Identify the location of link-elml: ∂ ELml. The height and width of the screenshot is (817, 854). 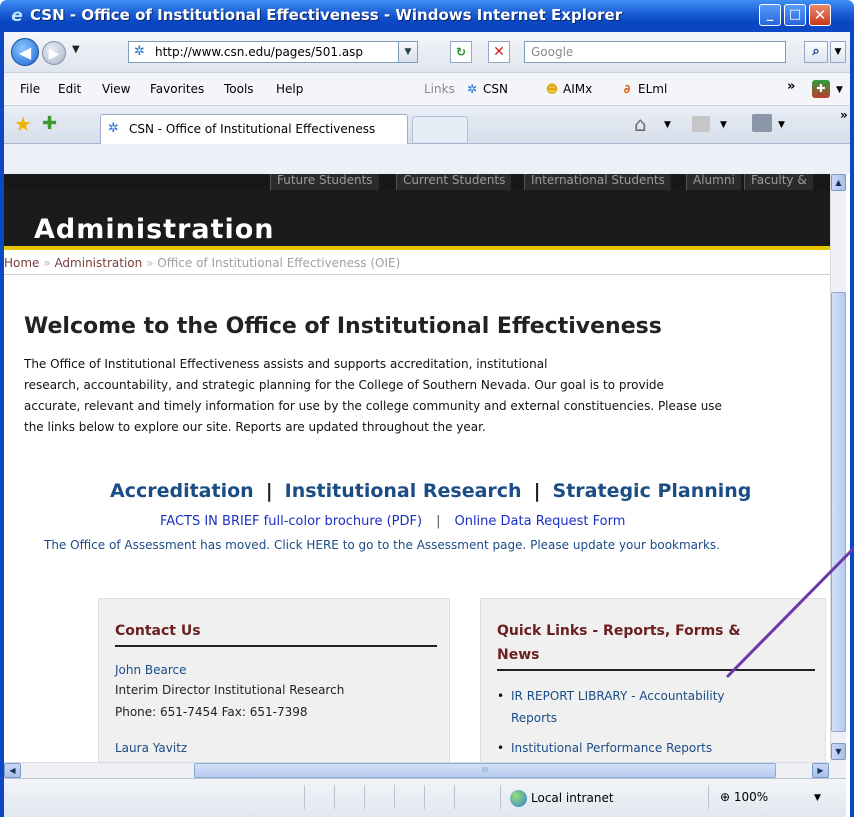
(643, 89).